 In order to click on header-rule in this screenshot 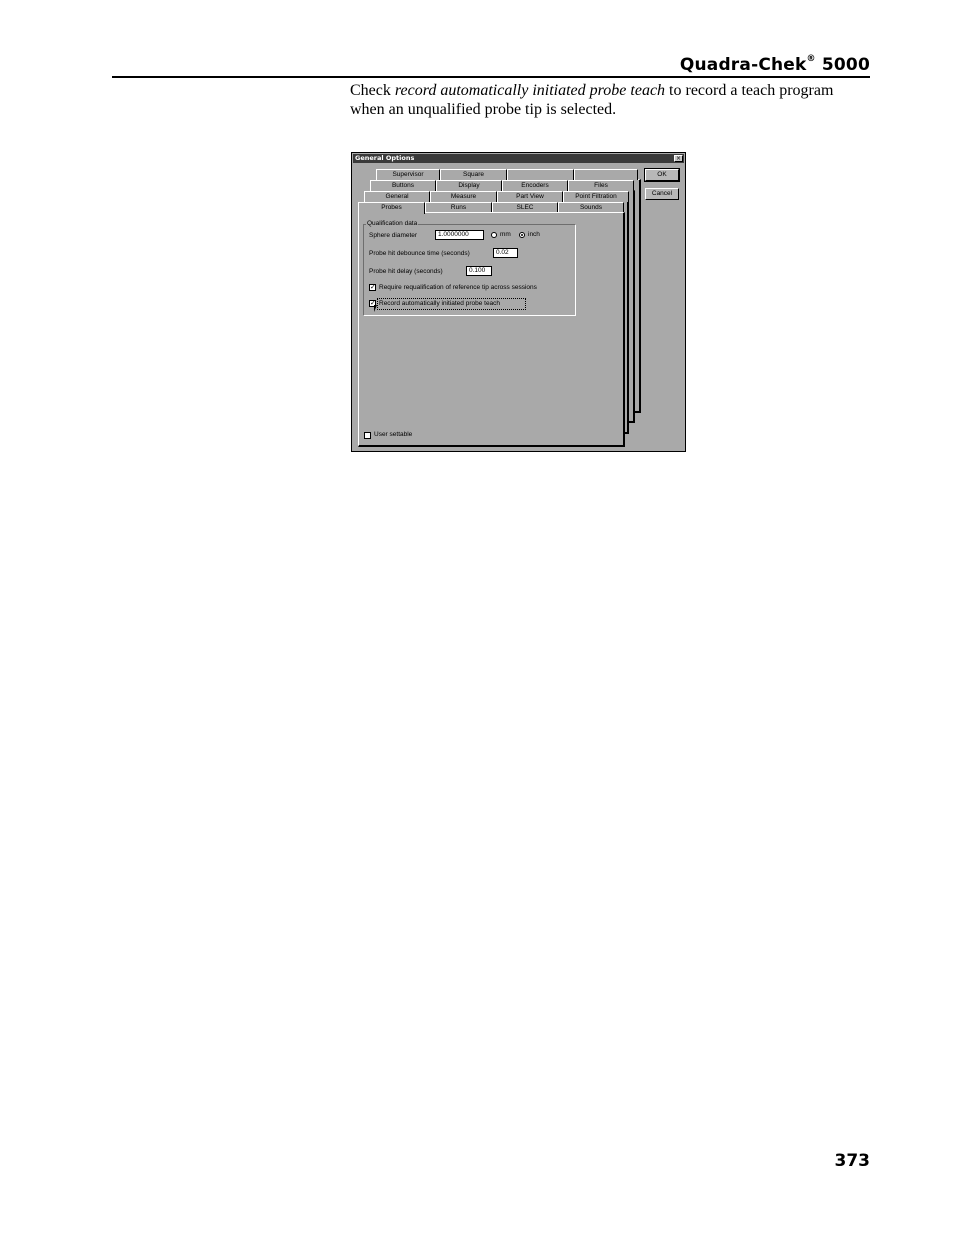, I will do `click(491, 77)`.